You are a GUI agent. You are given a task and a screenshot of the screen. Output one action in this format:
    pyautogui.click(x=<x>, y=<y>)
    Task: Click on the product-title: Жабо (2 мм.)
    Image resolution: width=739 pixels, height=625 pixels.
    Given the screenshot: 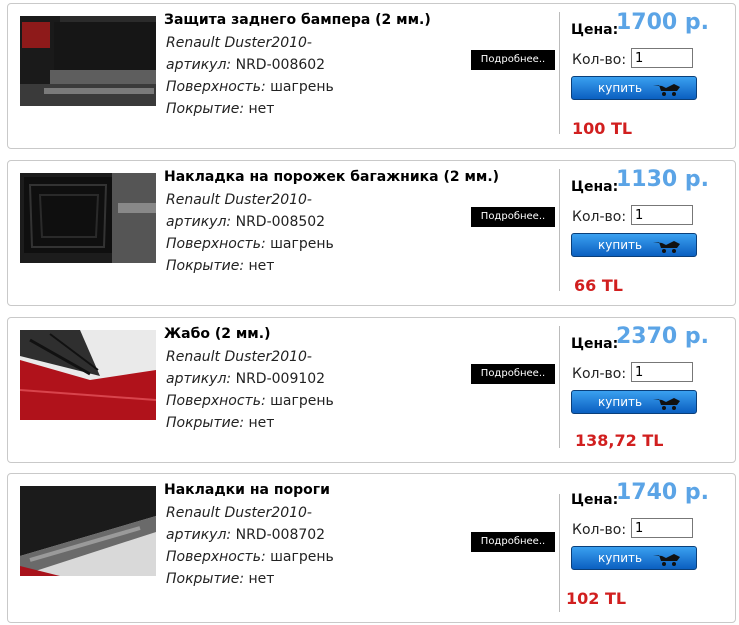 What is the action you would take?
    pyautogui.click(x=217, y=334)
    